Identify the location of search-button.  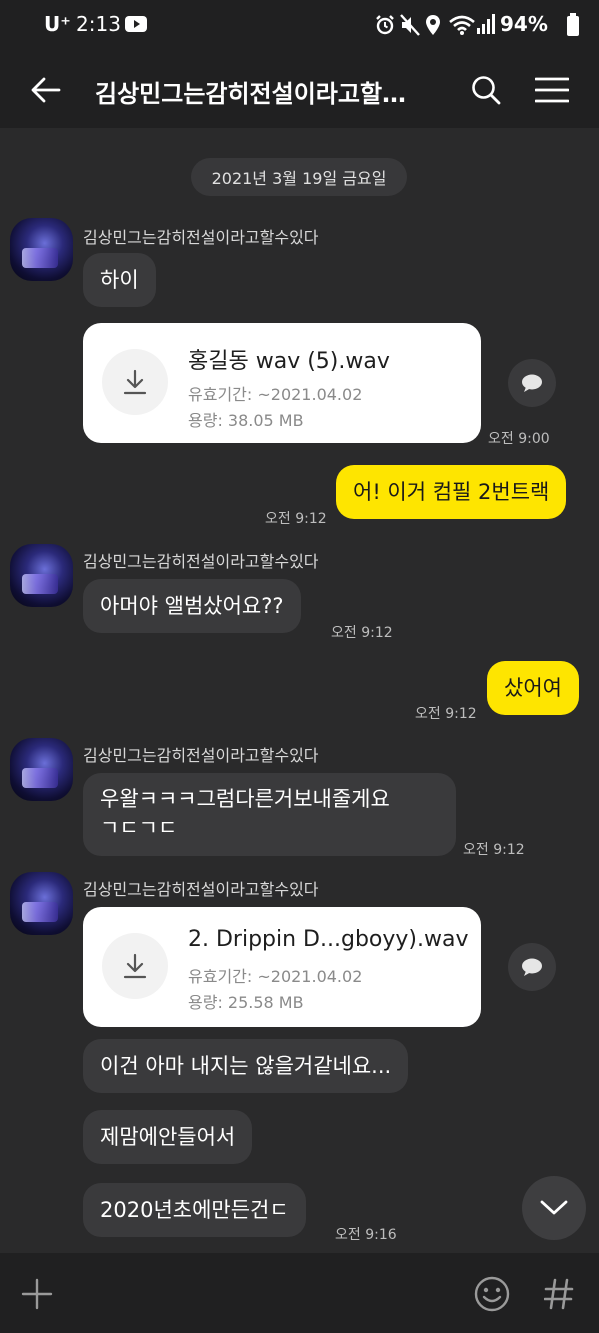
(486, 90).